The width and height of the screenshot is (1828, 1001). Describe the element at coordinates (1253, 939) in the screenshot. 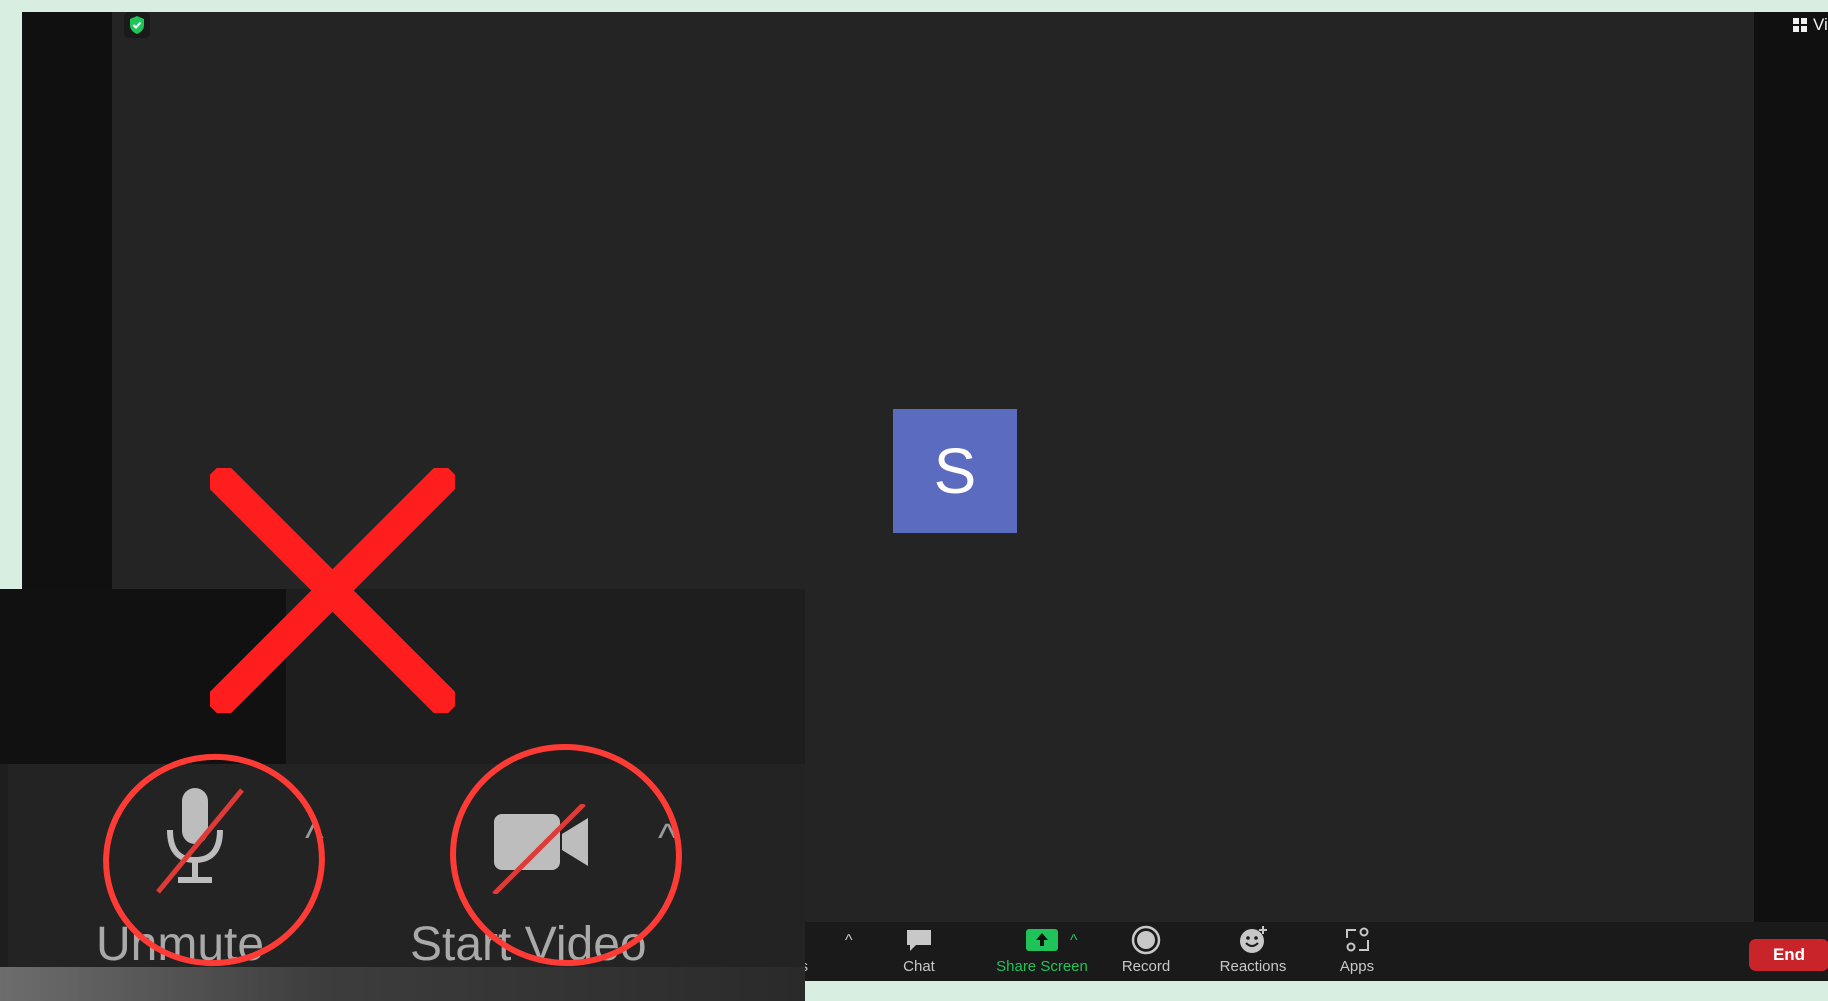

I see `reactions-icon` at that location.